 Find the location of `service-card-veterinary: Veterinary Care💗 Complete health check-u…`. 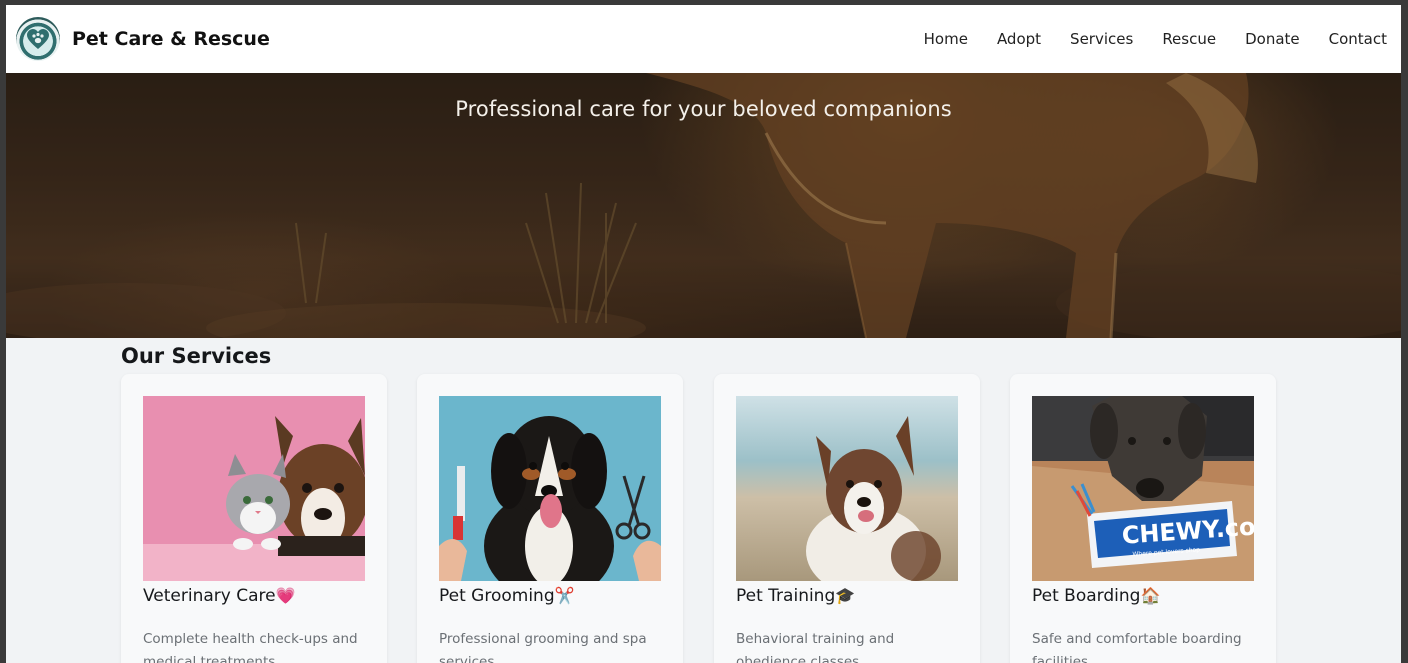

service-card-veterinary: Veterinary Care💗 Complete health check-u… is located at coordinates (254, 518).